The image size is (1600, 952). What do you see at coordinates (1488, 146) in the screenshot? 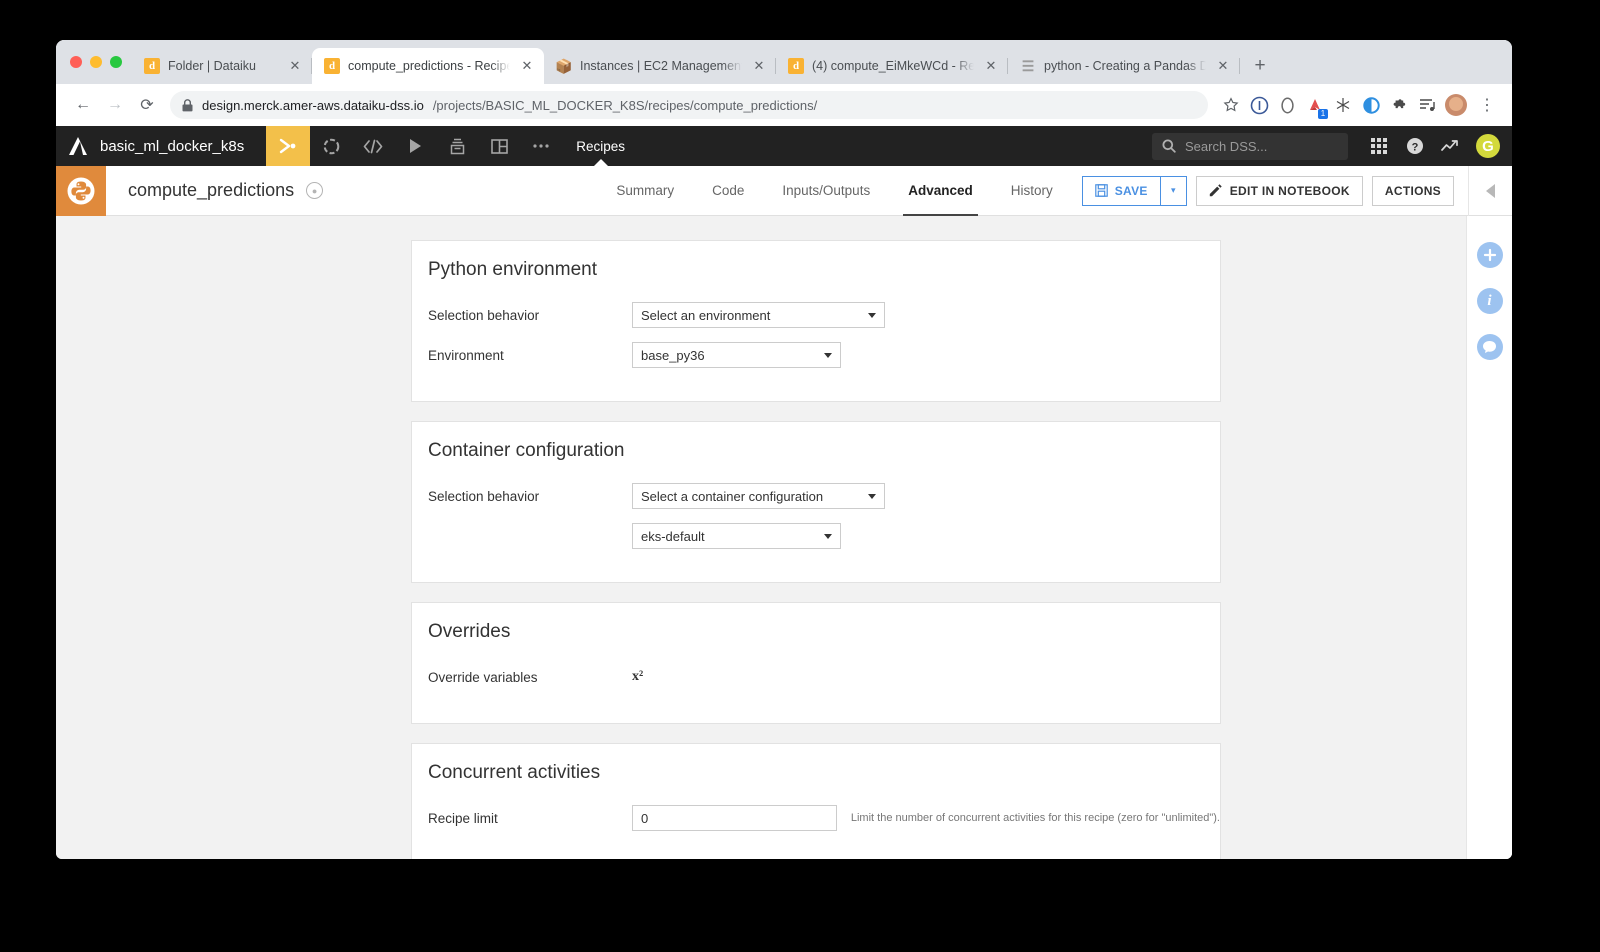
I see `user-avatar: G` at bounding box center [1488, 146].